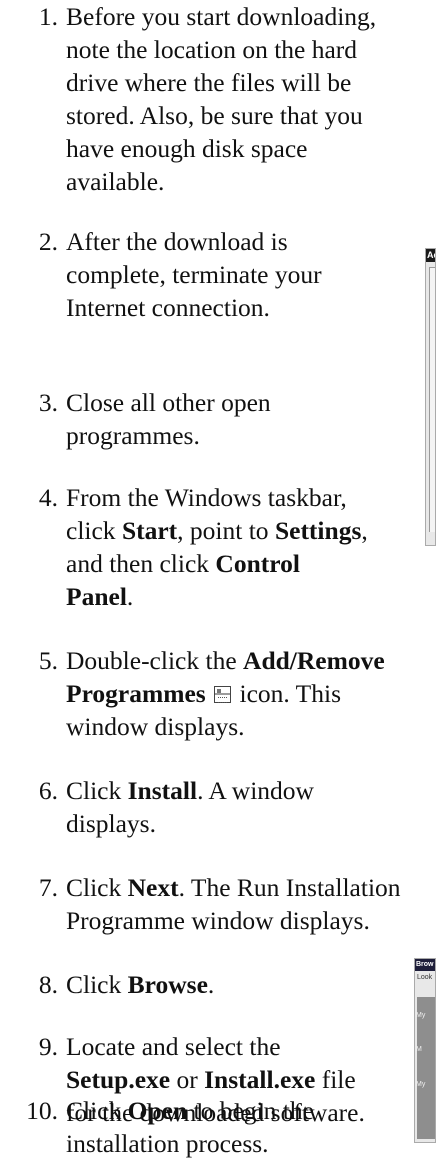  What do you see at coordinates (48, 1046) in the screenshot?
I see `step-number: 9.` at bounding box center [48, 1046].